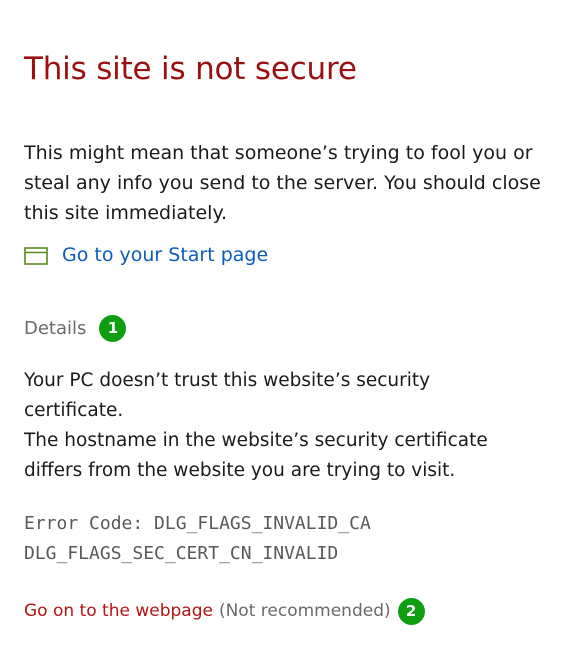 The width and height of the screenshot is (571, 657). I want to click on not-recommended-note: (Not recommended), so click(304, 611).